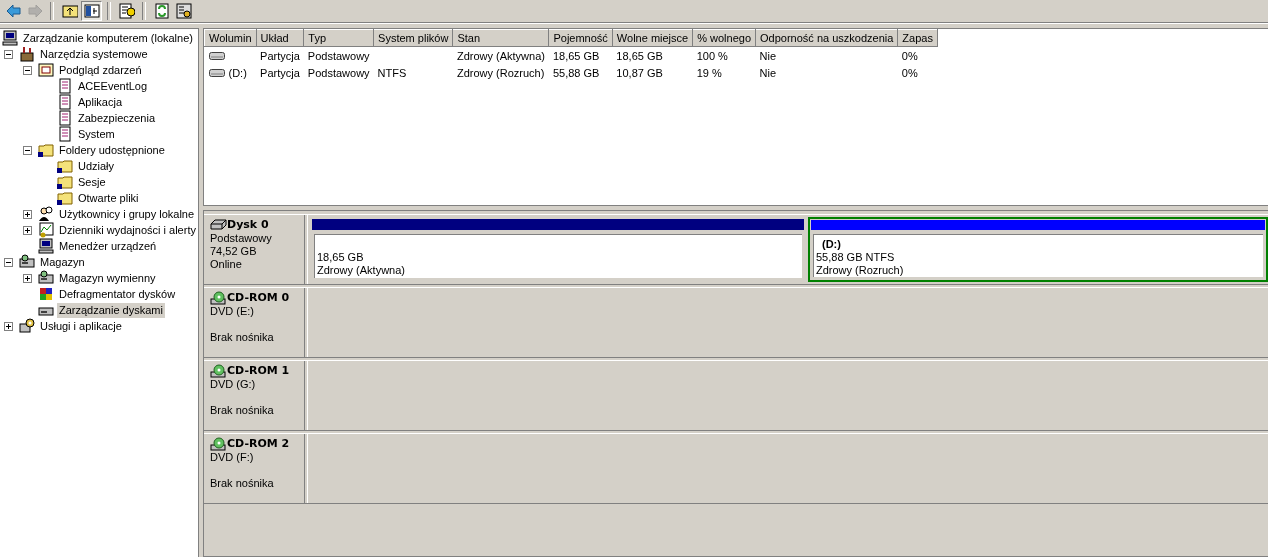 The image size is (1268, 557). I want to click on partition-status: Zdrowy (Rozruch), so click(860, 270).